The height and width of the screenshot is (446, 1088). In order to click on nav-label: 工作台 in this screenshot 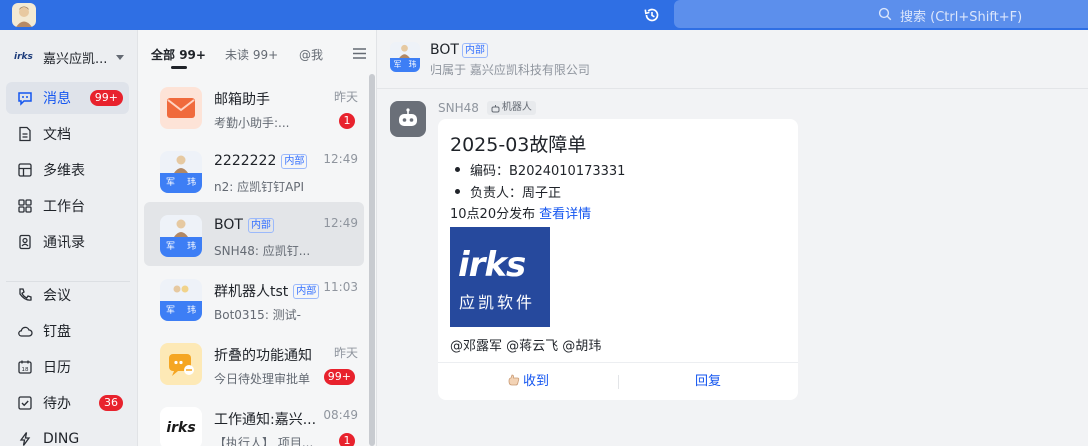, I will do `click(64, 207)`.